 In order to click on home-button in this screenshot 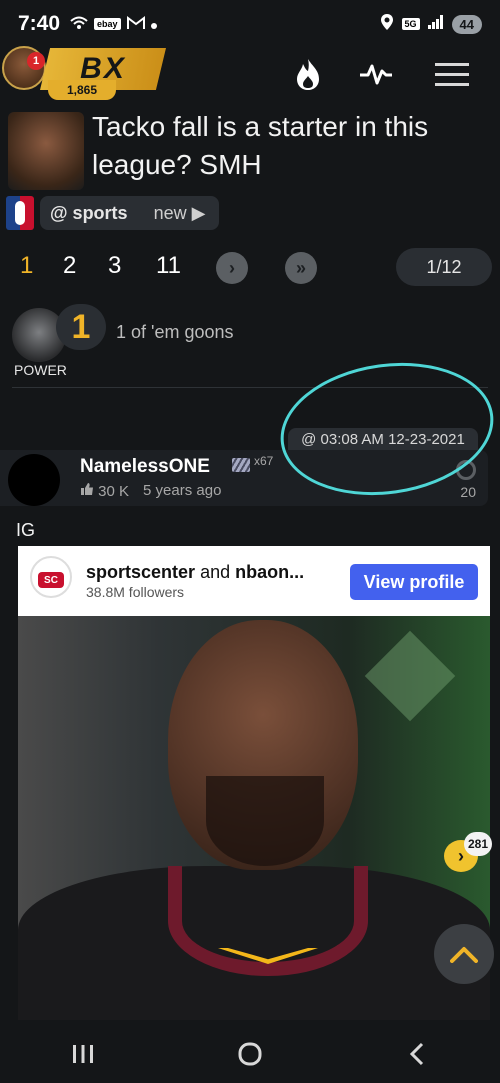, I will do `click(250, 1054)`.